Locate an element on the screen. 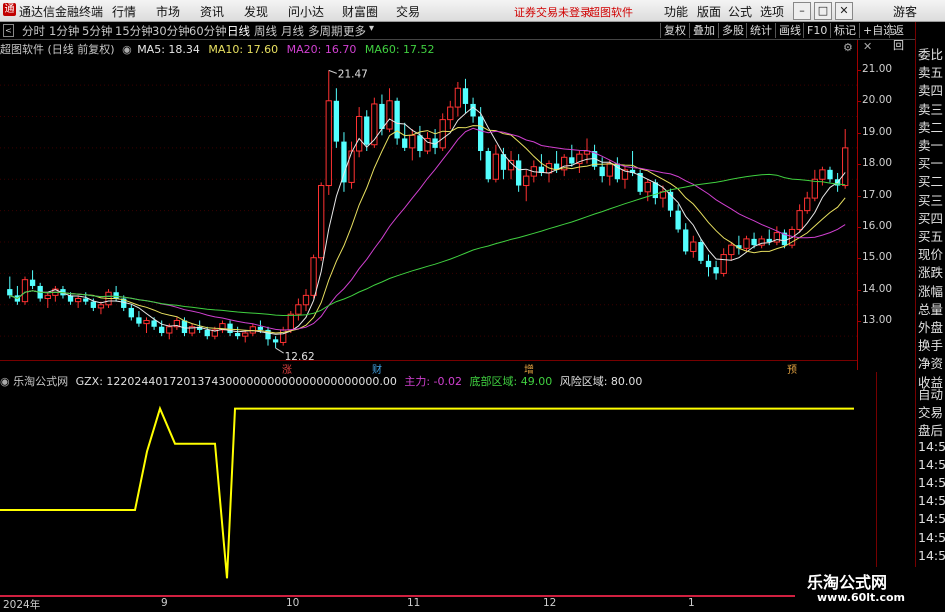 This screenshot has width=945, height=612. tab-5min: 5分钟 is located at coordinates (97, 31).